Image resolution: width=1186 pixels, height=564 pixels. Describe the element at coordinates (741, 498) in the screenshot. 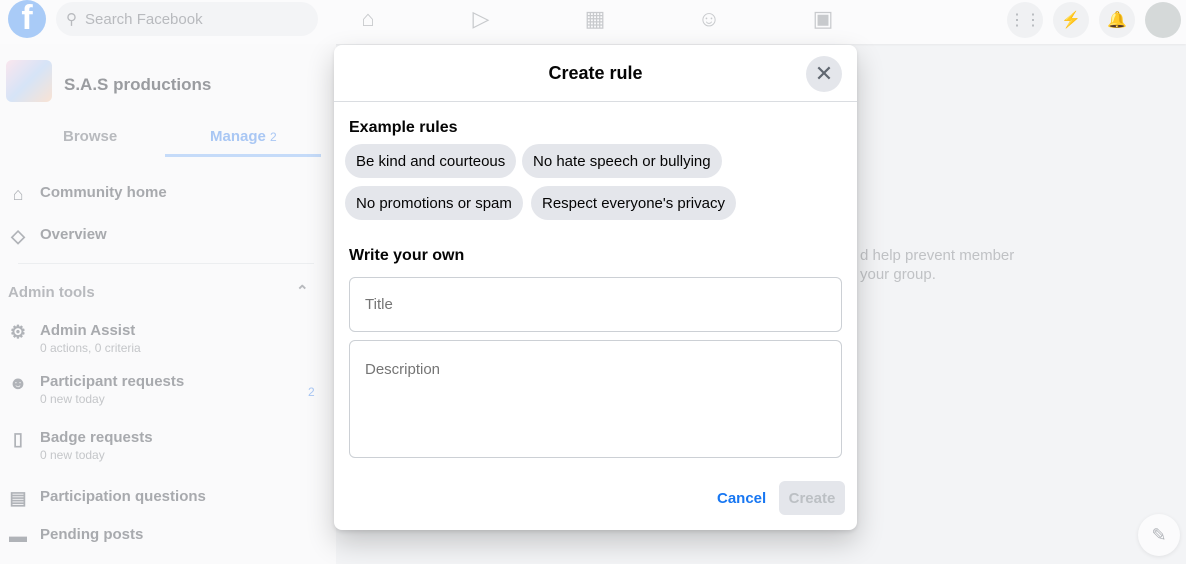

I see `cancel-button: Cancel` at that location.